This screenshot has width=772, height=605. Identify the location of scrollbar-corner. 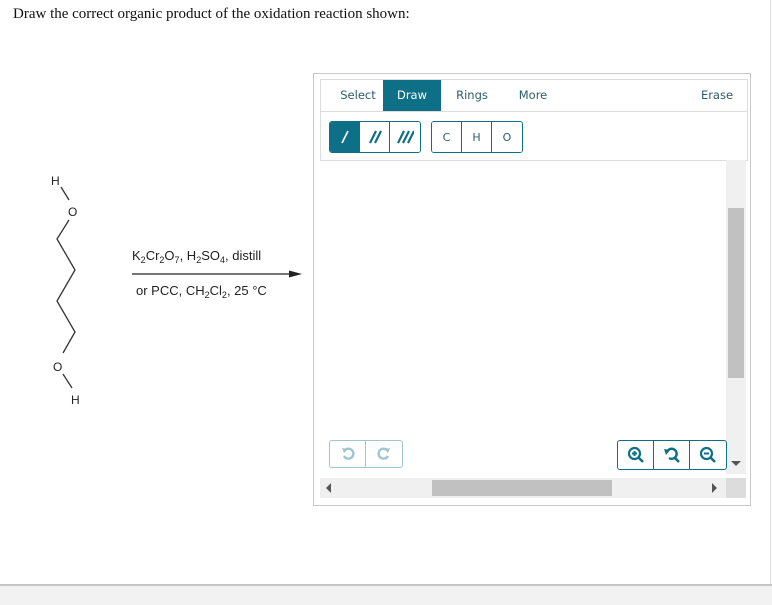
(736, 488).